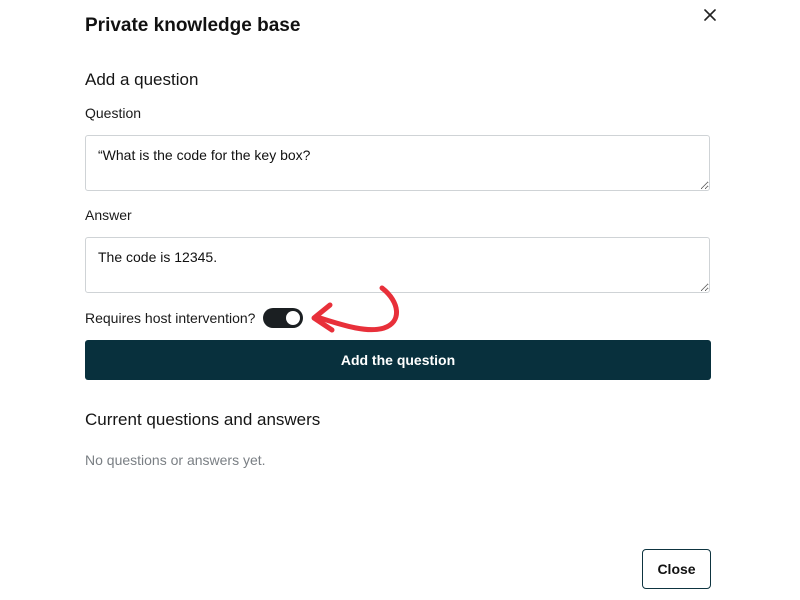 The height and width of the screenshot is (600, 800). Describe the element at coordinates (203, 419) in the screenshot. I see `current-qa-heading: Current questions and answers` at that location.